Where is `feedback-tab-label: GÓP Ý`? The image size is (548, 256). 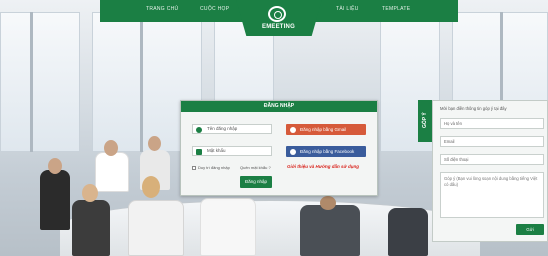
feedback-tab-label: GÓP Ý is located at coordinates (425, 120).